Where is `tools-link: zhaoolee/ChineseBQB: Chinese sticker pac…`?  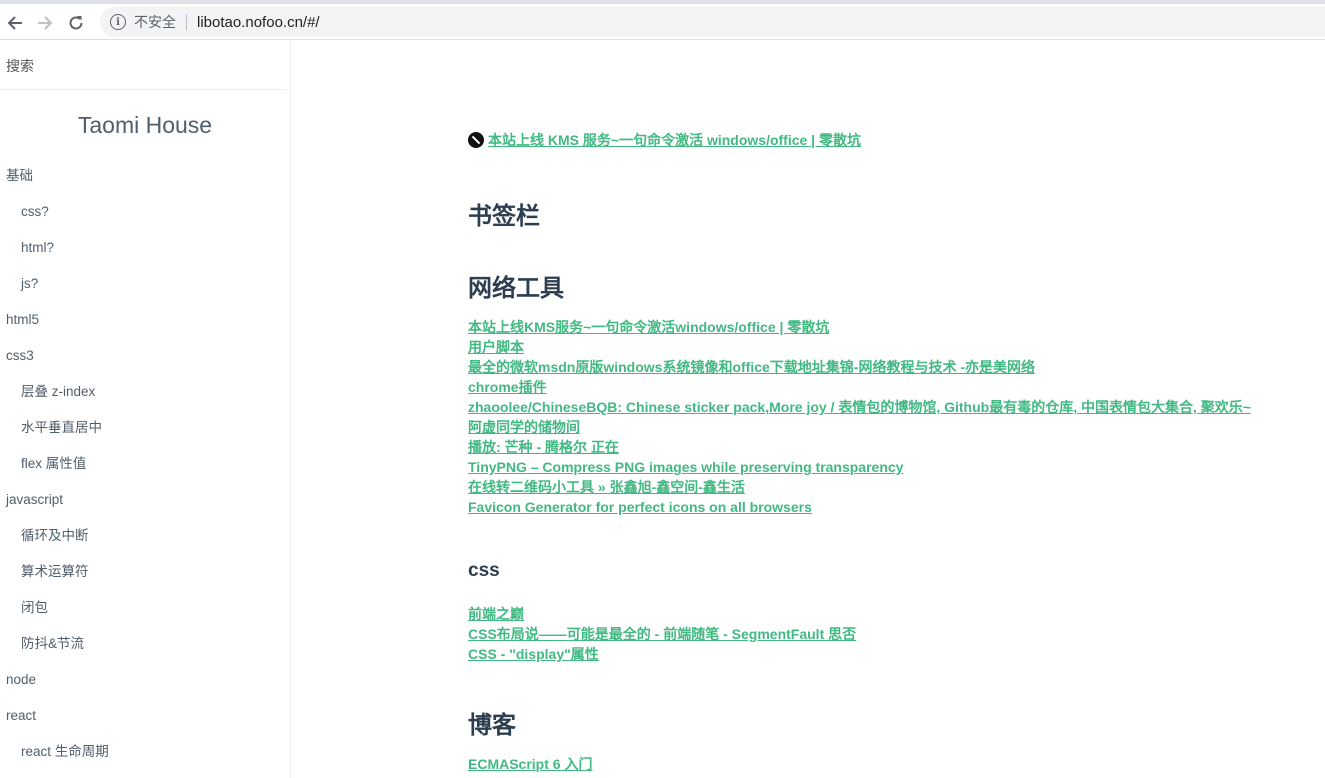 tools-link: zhaoolee/ChineseBQB: Chinese sticker pac… is located at coordinates (859, 407).